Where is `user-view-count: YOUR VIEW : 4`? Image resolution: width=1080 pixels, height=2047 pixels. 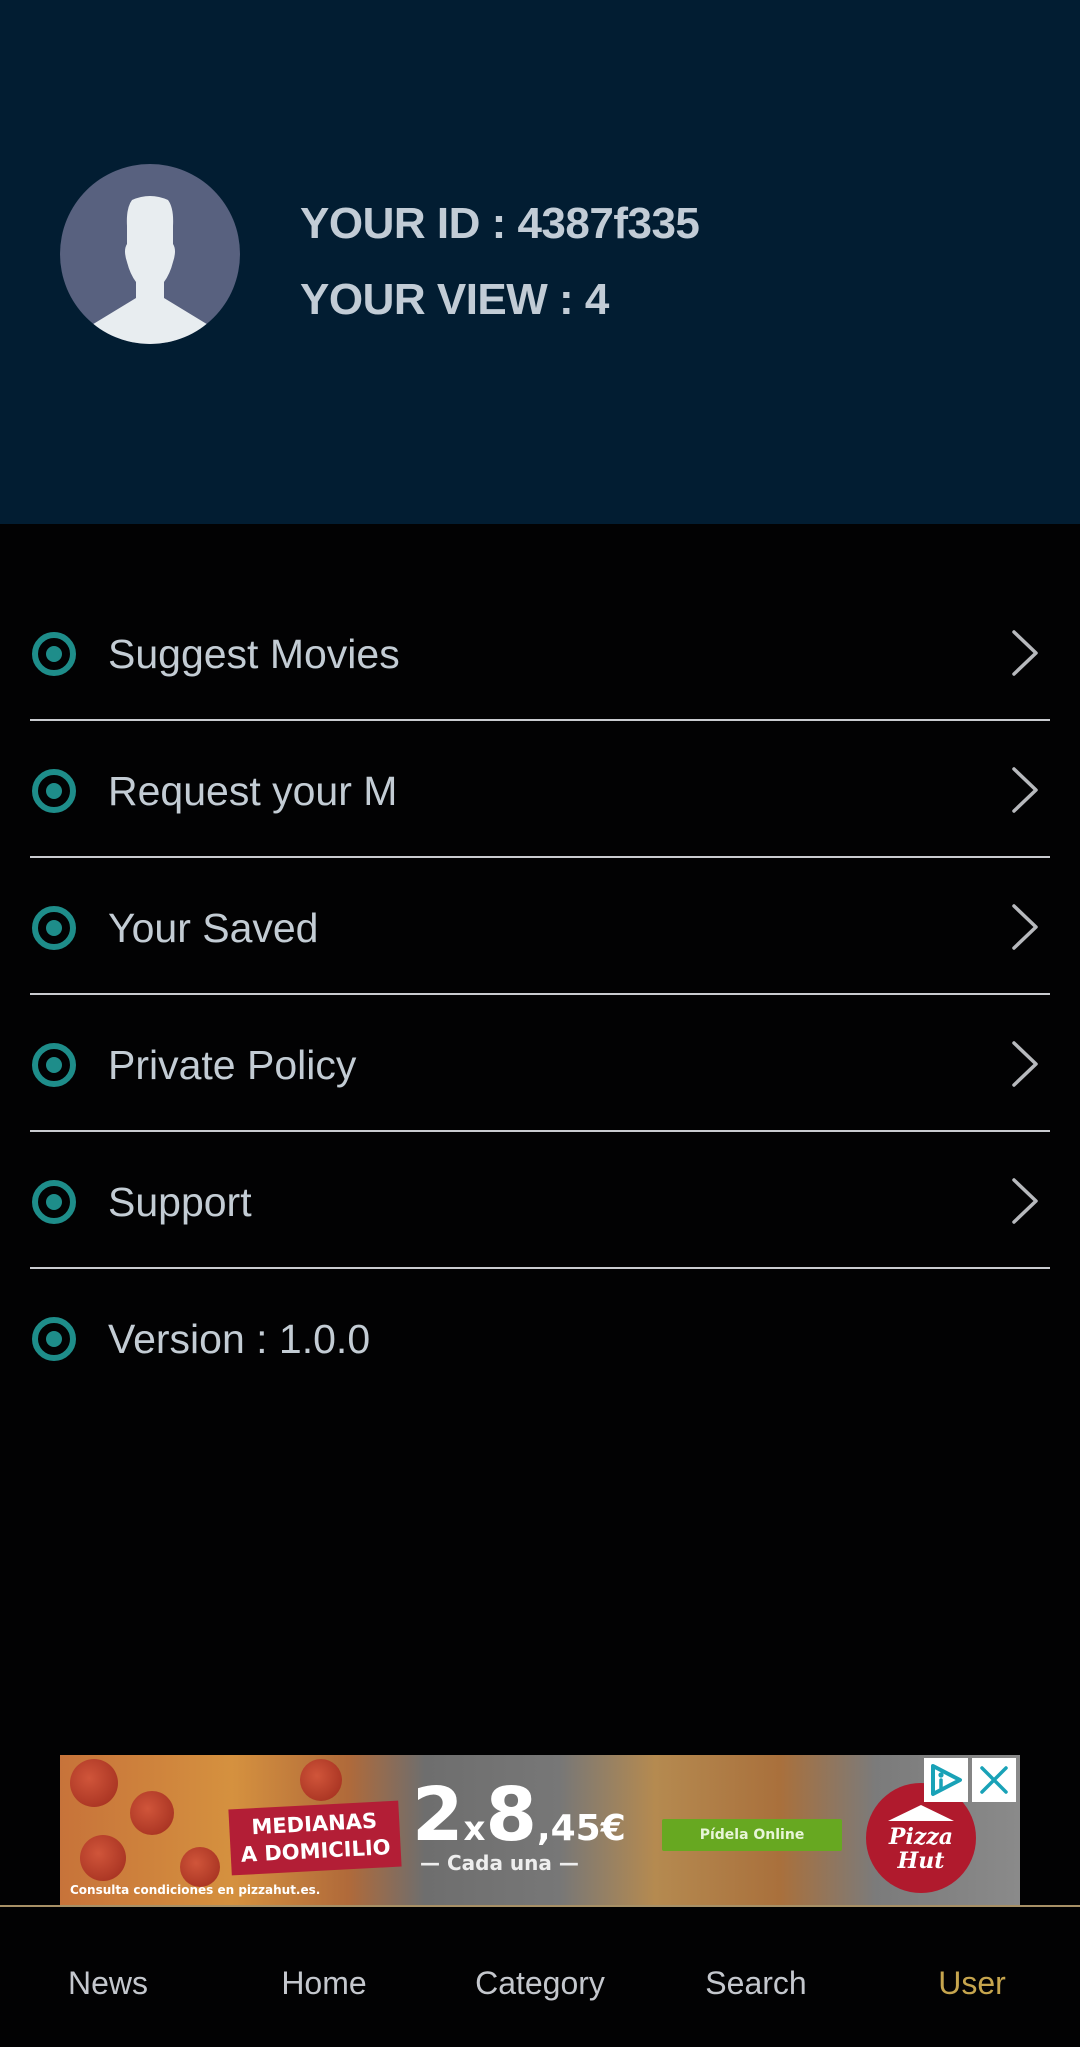 user-view-count: YOUR VIEW : 4 is located at coordinates (454, 299).